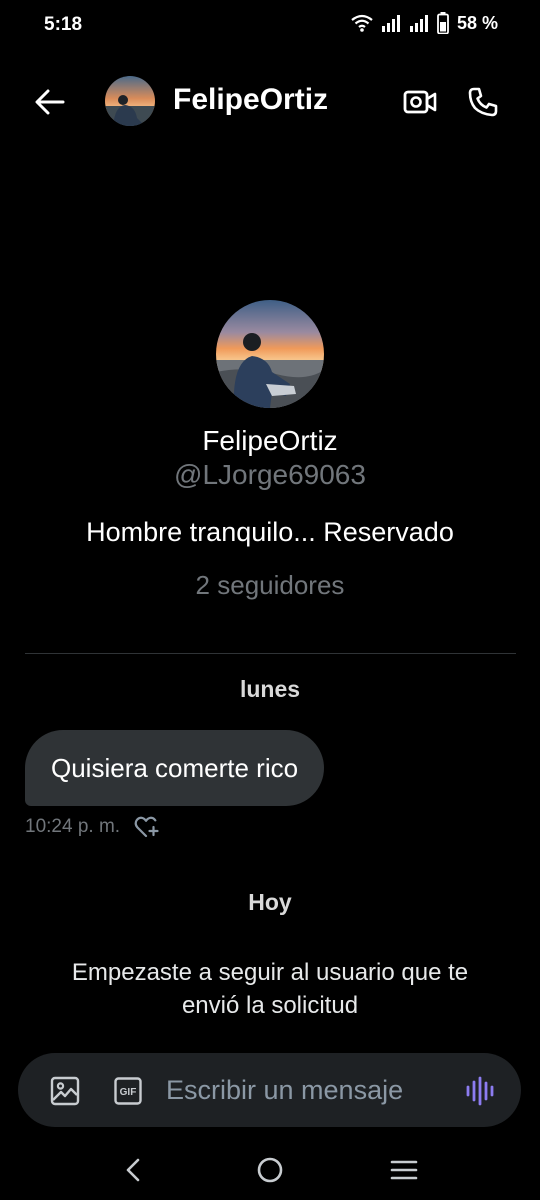 The height and width of the screenshot is (1200, 540). What do you see at coordinates (270, 354) in the screenshot?
I see `profile-avatar` at bounding box center [270, 354].